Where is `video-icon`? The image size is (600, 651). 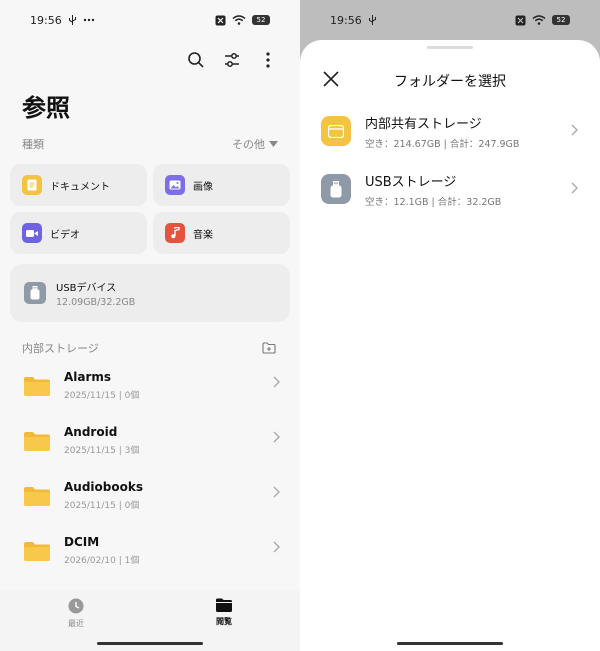 video-icon is located at coordinates (32, 233).